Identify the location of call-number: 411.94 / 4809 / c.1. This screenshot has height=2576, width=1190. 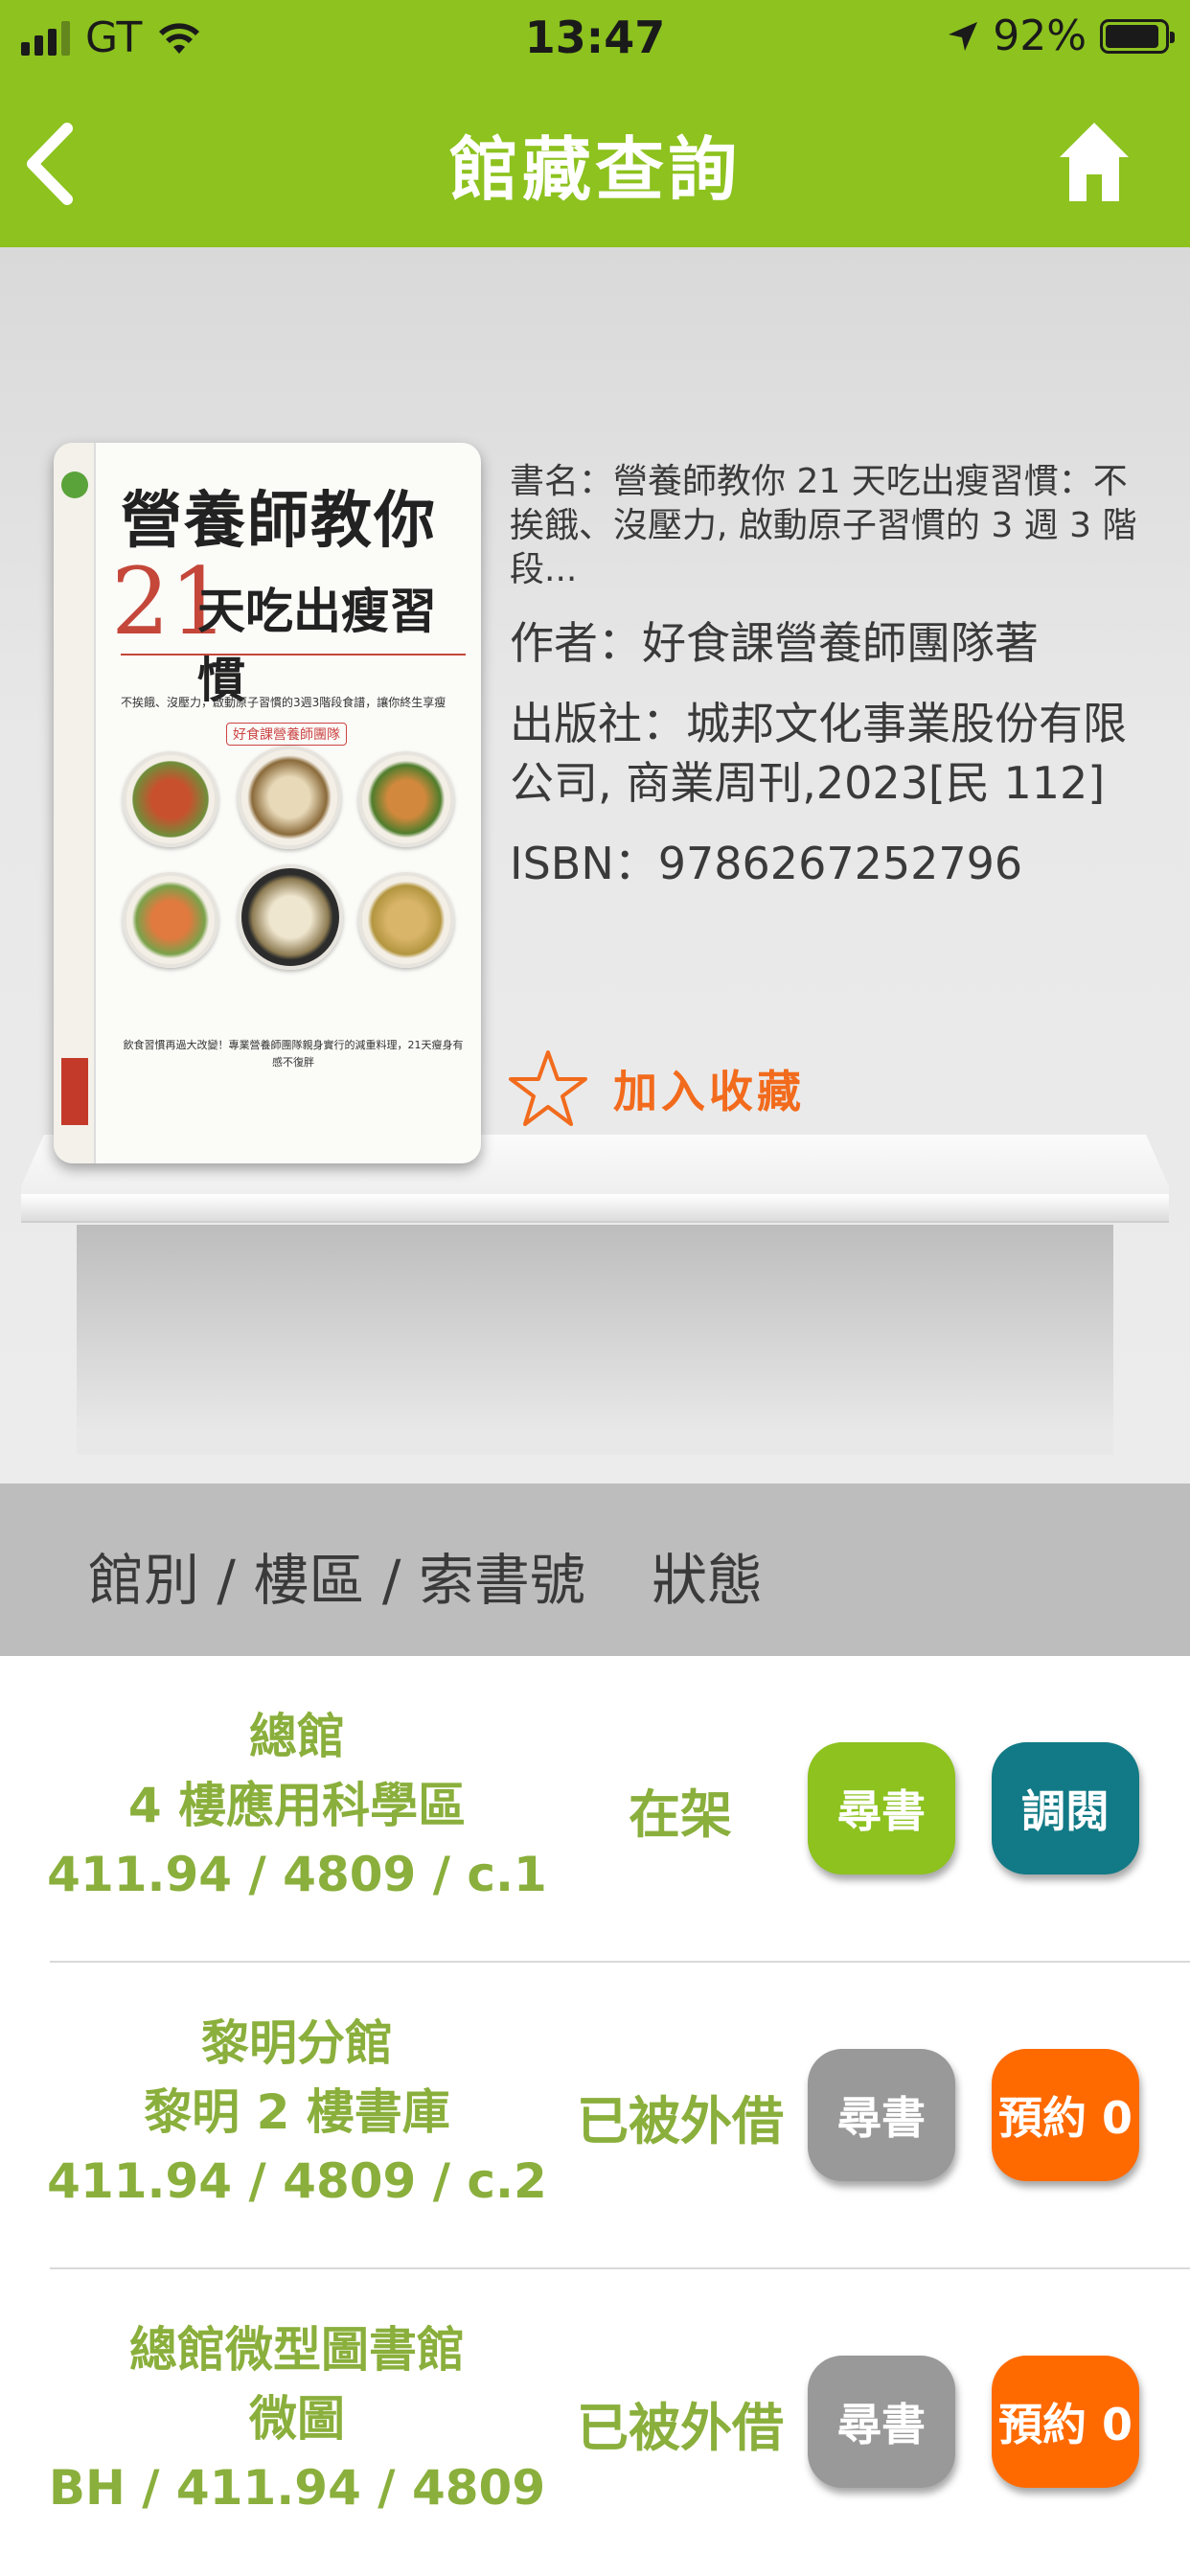
(297, 1874).